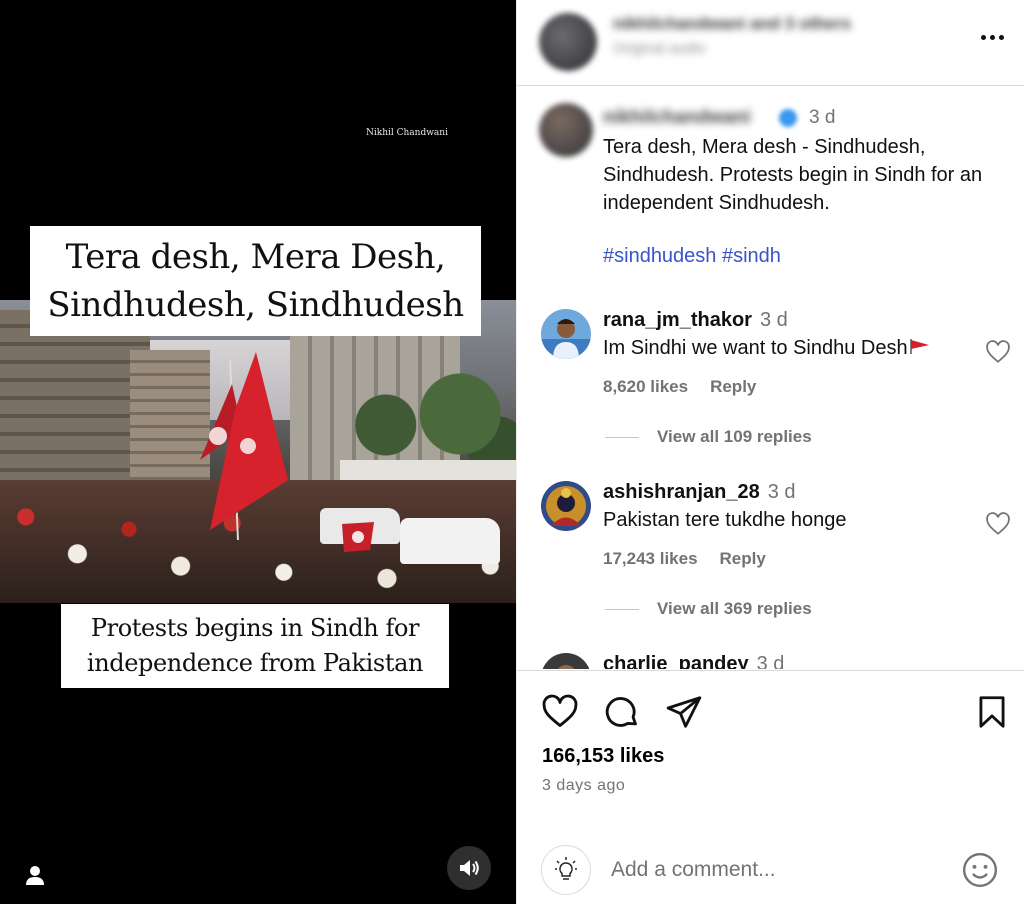 The width and height of the screenshot is (1024, 904). I want to click on caption-avatar, so click(566, 130).